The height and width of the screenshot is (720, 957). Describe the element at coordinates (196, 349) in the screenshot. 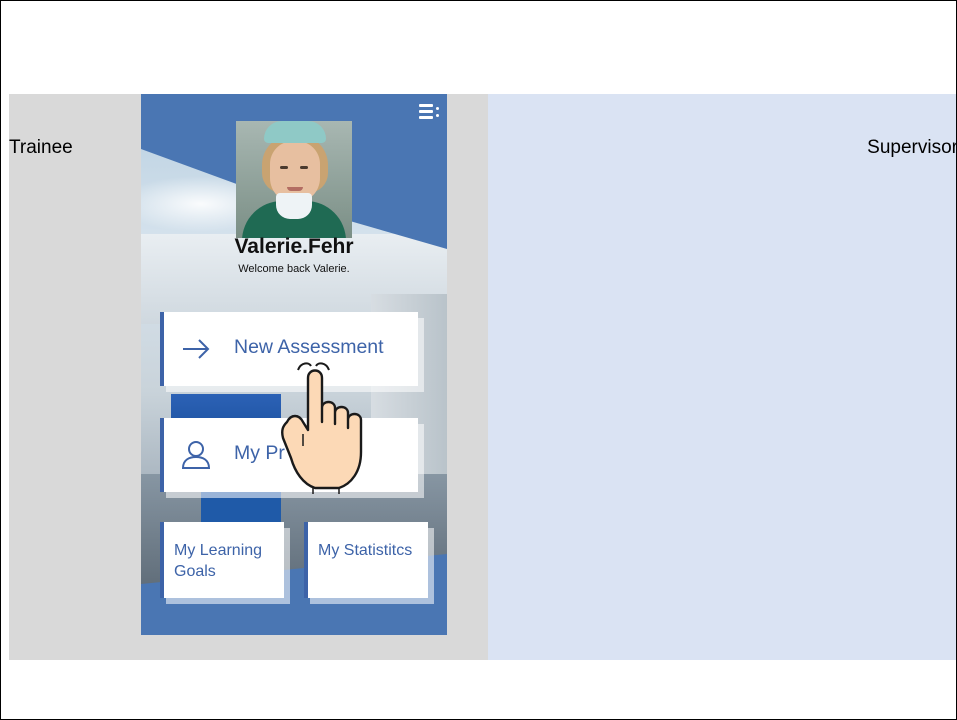

I see `arrow-right-icon` at that location.